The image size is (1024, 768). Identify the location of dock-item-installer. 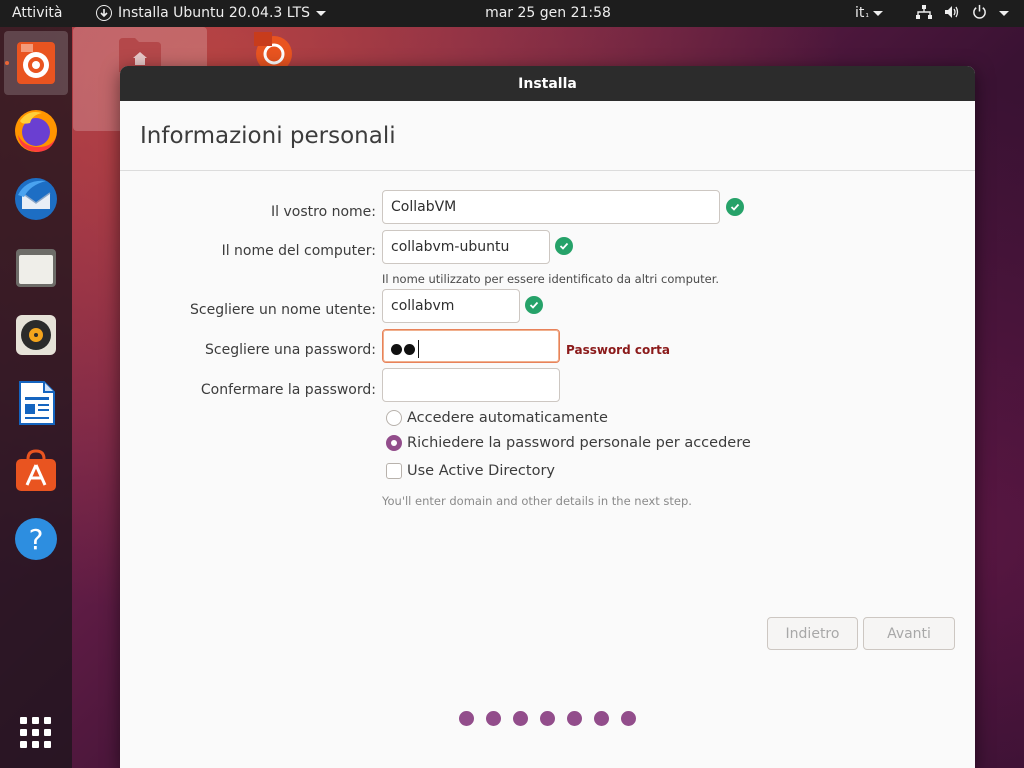
(36, 63).